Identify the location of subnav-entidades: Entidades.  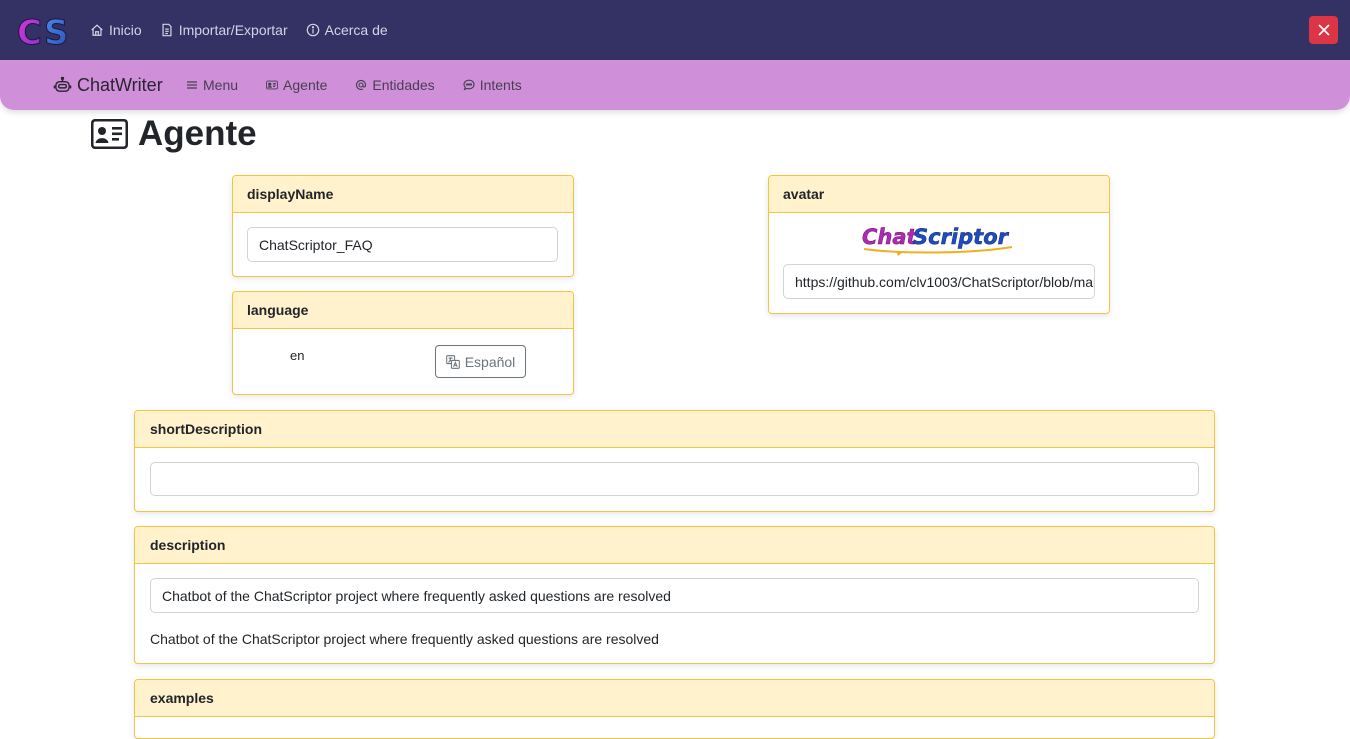
(395, 85).